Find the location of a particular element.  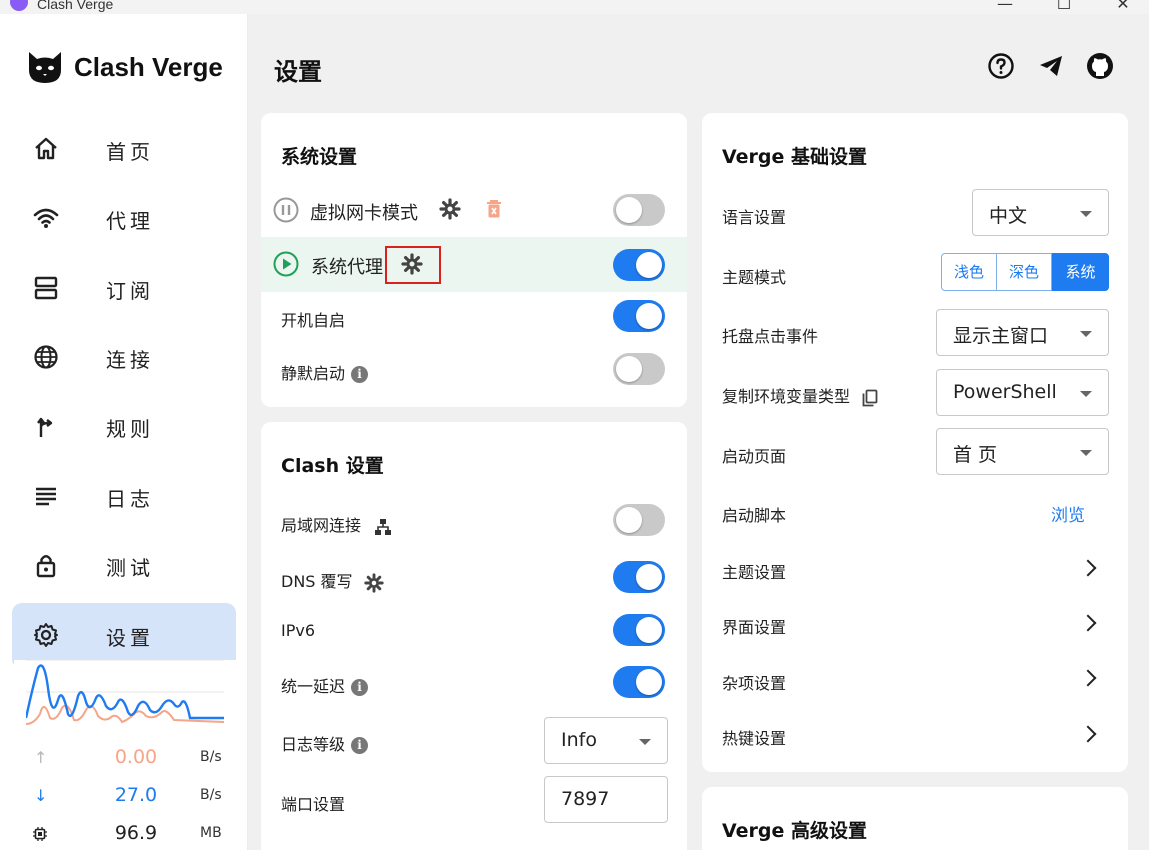

start-script-label: 启动脚本 is located at coordinates (754, 515).